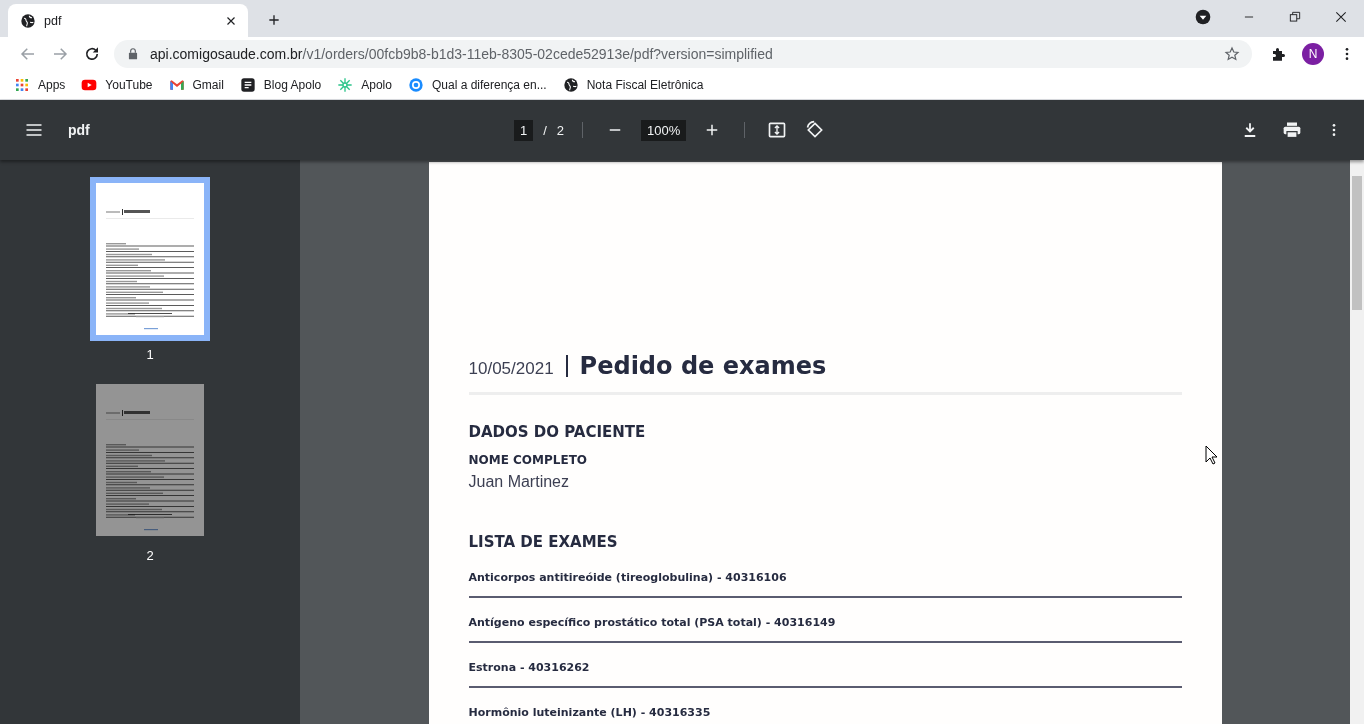  Describe the element at coordinates (415, 84) in the screenshot. I see `ring-icon` at that location.